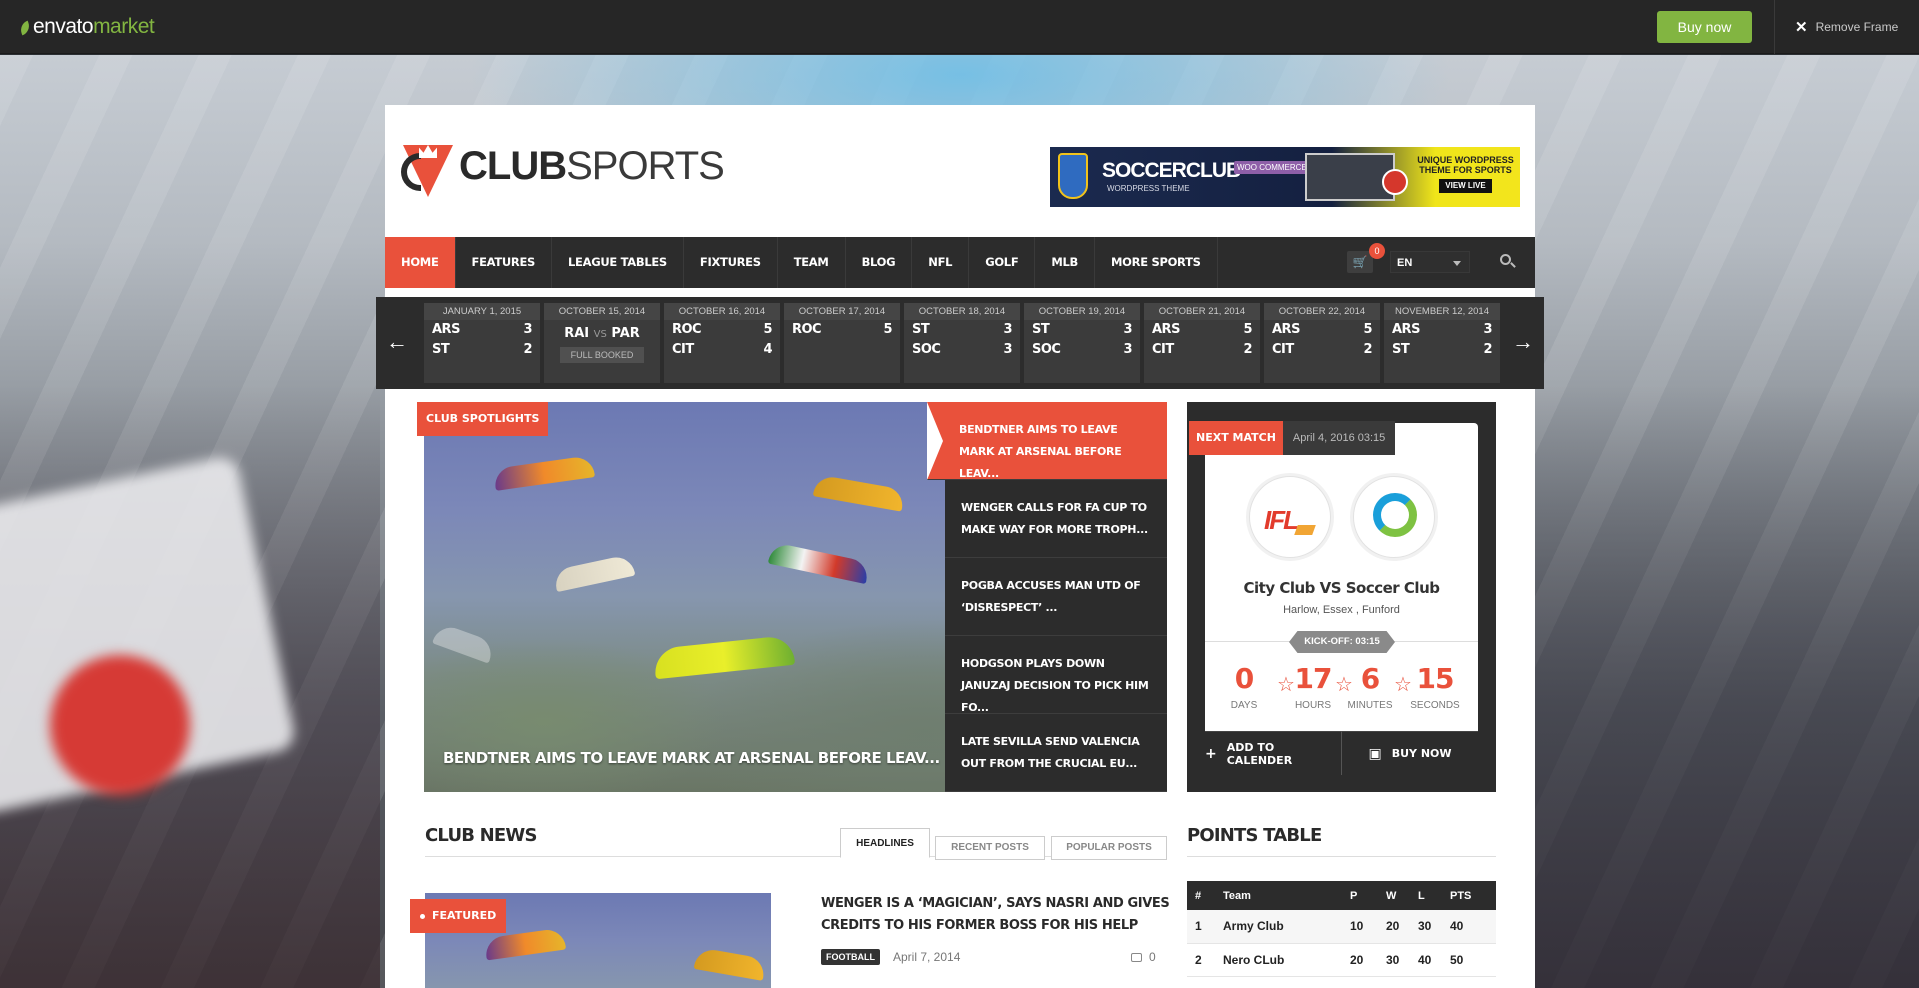  Describe the element at coordinates (1109, 848) in the screenshot. I see `tab-popular-posts: POPULAR POSTS` at that location.